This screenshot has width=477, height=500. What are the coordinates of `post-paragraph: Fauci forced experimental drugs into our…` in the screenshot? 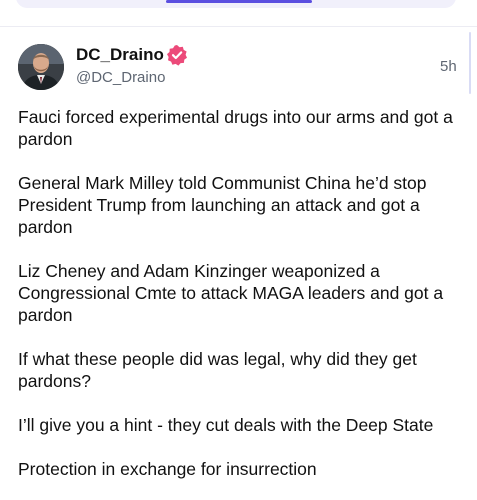 It's located at (235, 128).